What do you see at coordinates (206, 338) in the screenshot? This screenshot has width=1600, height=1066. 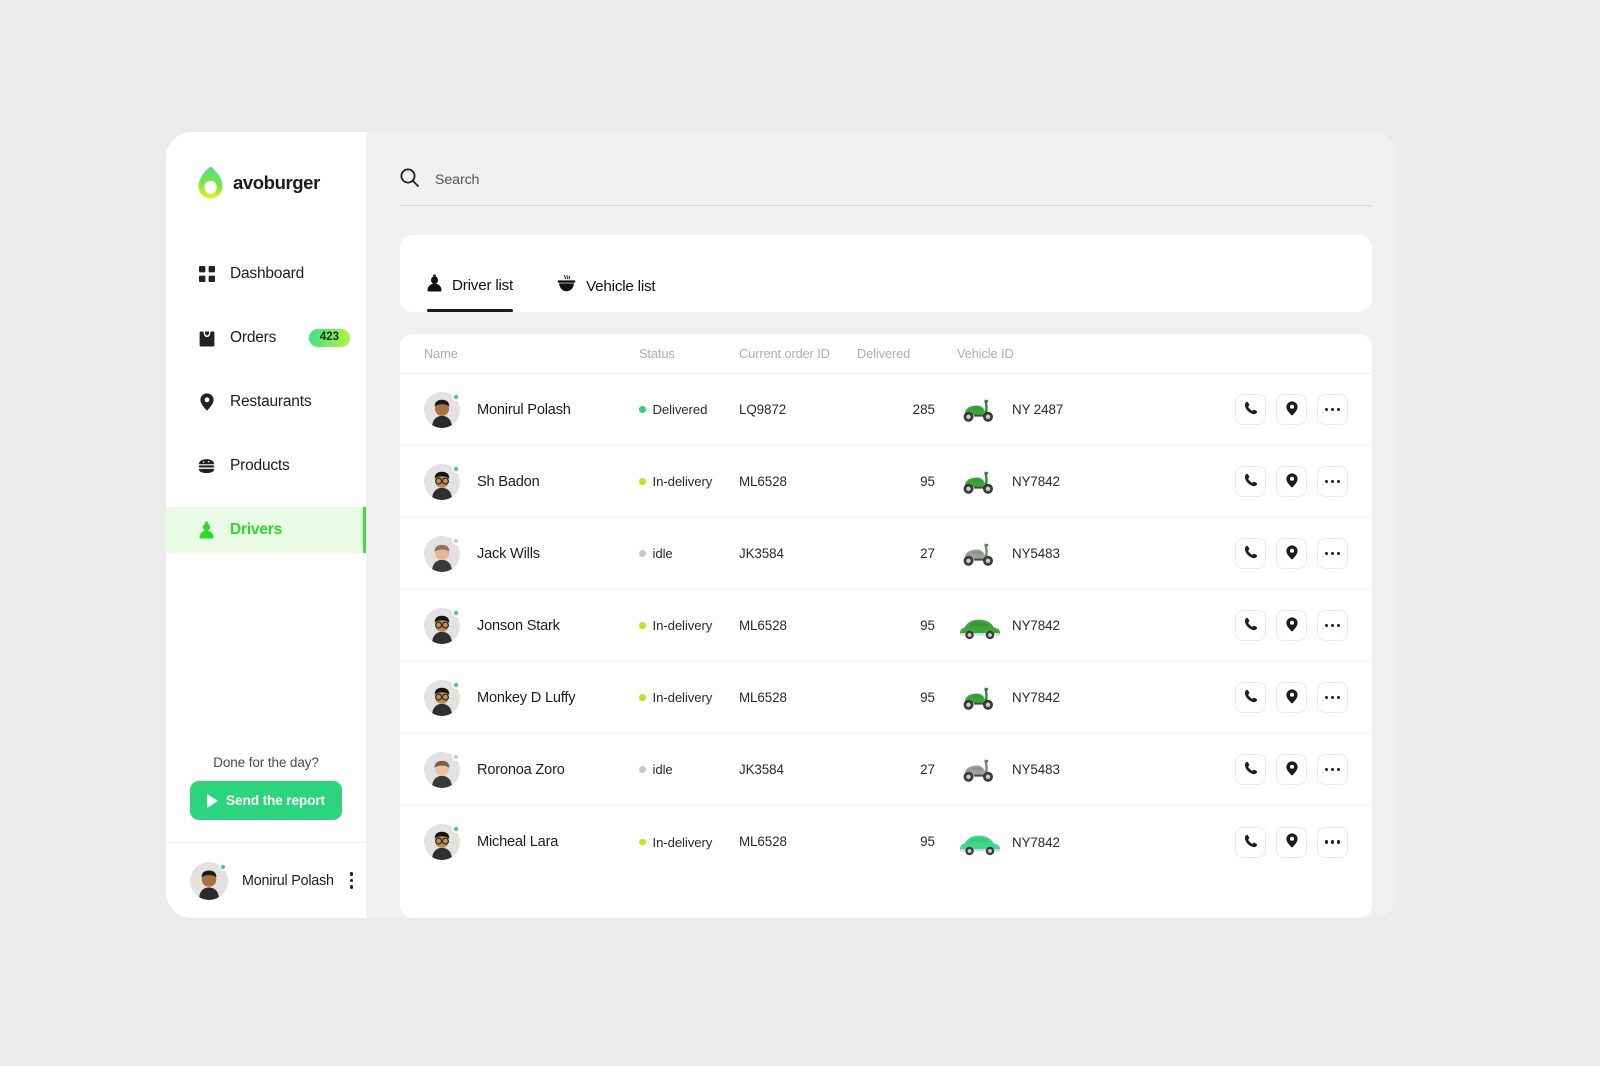 I see `shopping-bag-icon` at bounding box center [206, 338].